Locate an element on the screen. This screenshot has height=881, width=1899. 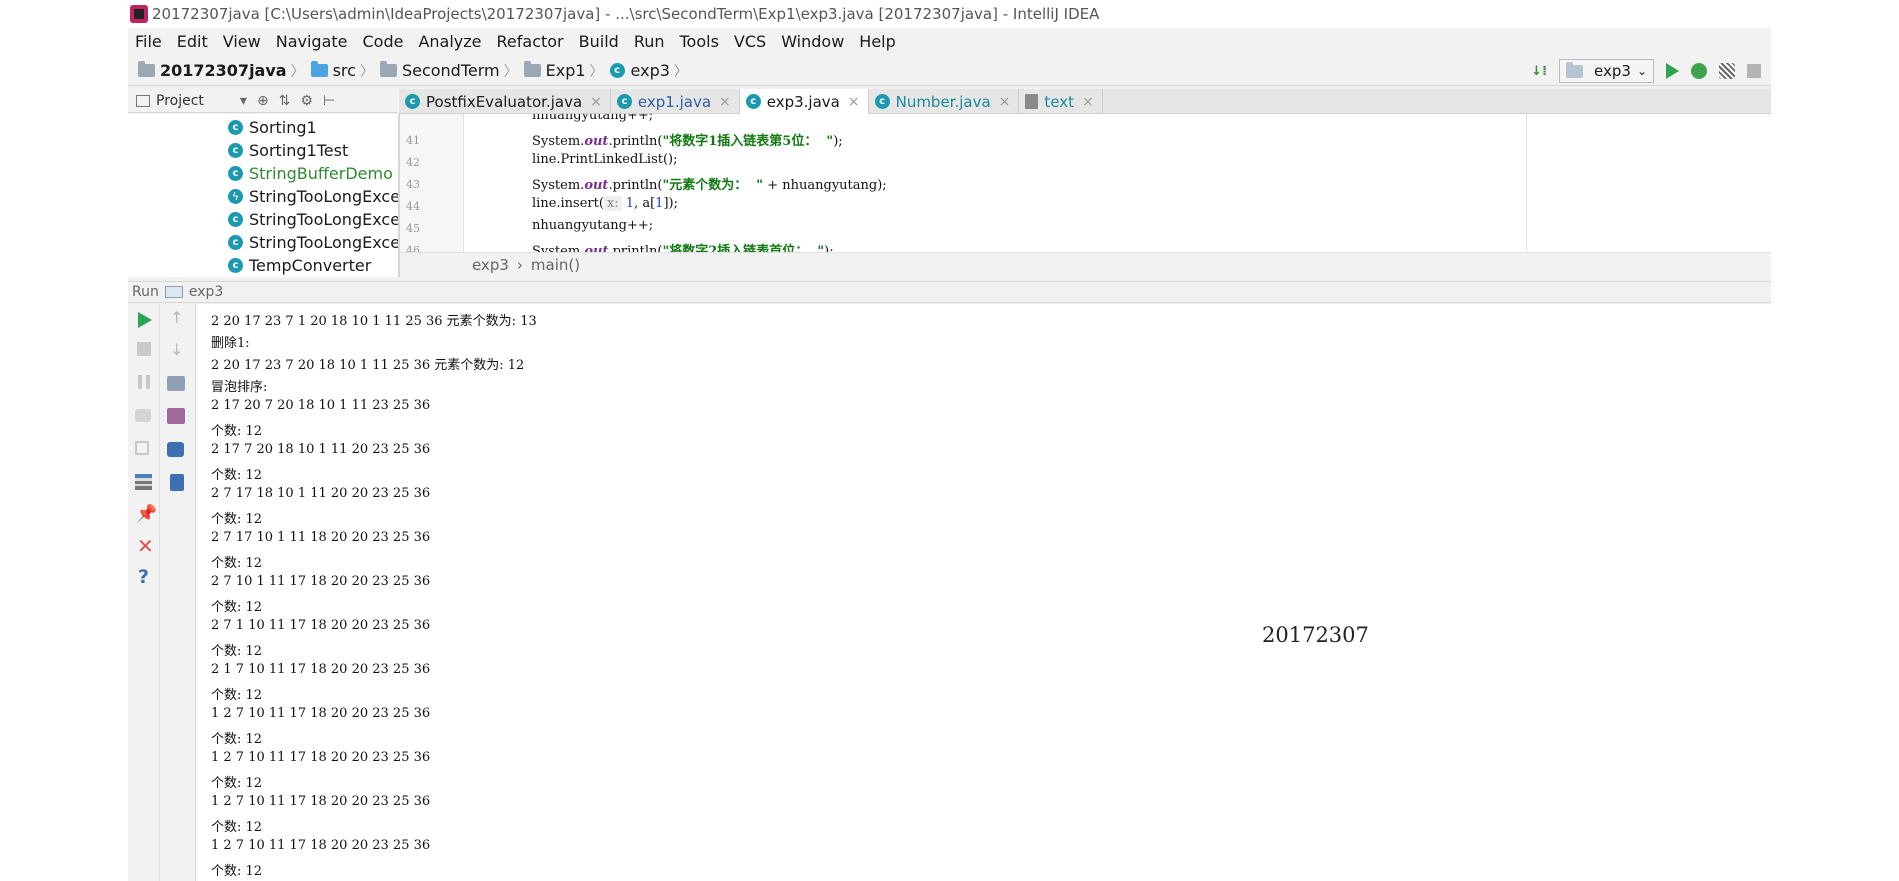
run-config-select: exp3 ⌄ is located at coordinates (1606, 71).